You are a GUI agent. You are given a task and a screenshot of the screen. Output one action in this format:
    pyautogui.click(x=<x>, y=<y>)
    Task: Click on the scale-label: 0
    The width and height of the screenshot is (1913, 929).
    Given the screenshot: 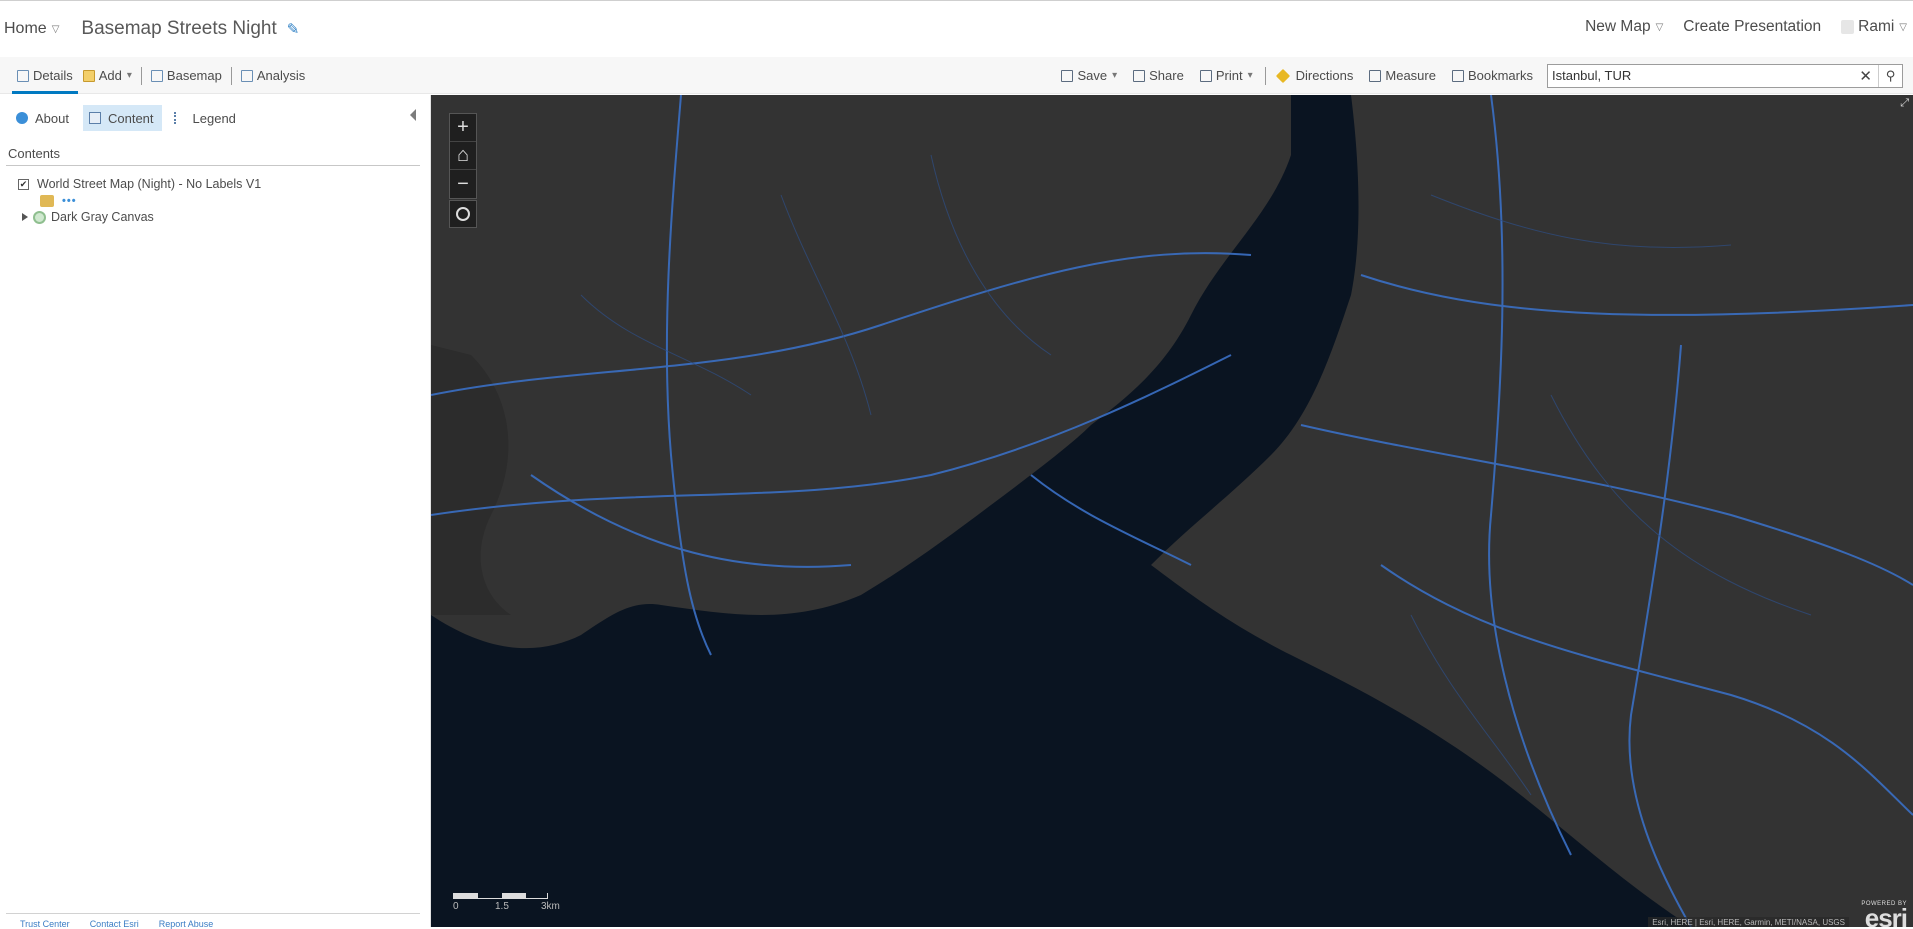 What is the action you would take?
    pyautogui.click(x=456, y=906)
    